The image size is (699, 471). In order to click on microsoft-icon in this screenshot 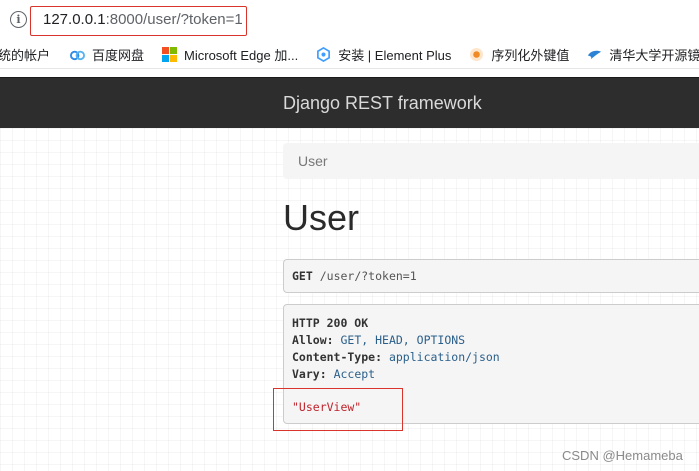, I will do `click(170, 54)`.